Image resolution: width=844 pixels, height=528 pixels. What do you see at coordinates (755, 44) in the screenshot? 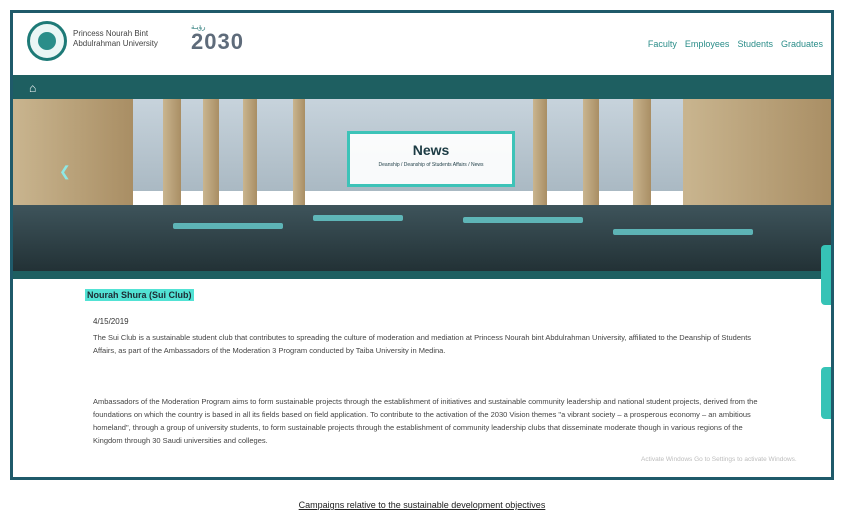
I see `nav-students: Students` at bounding box center [755, 44].